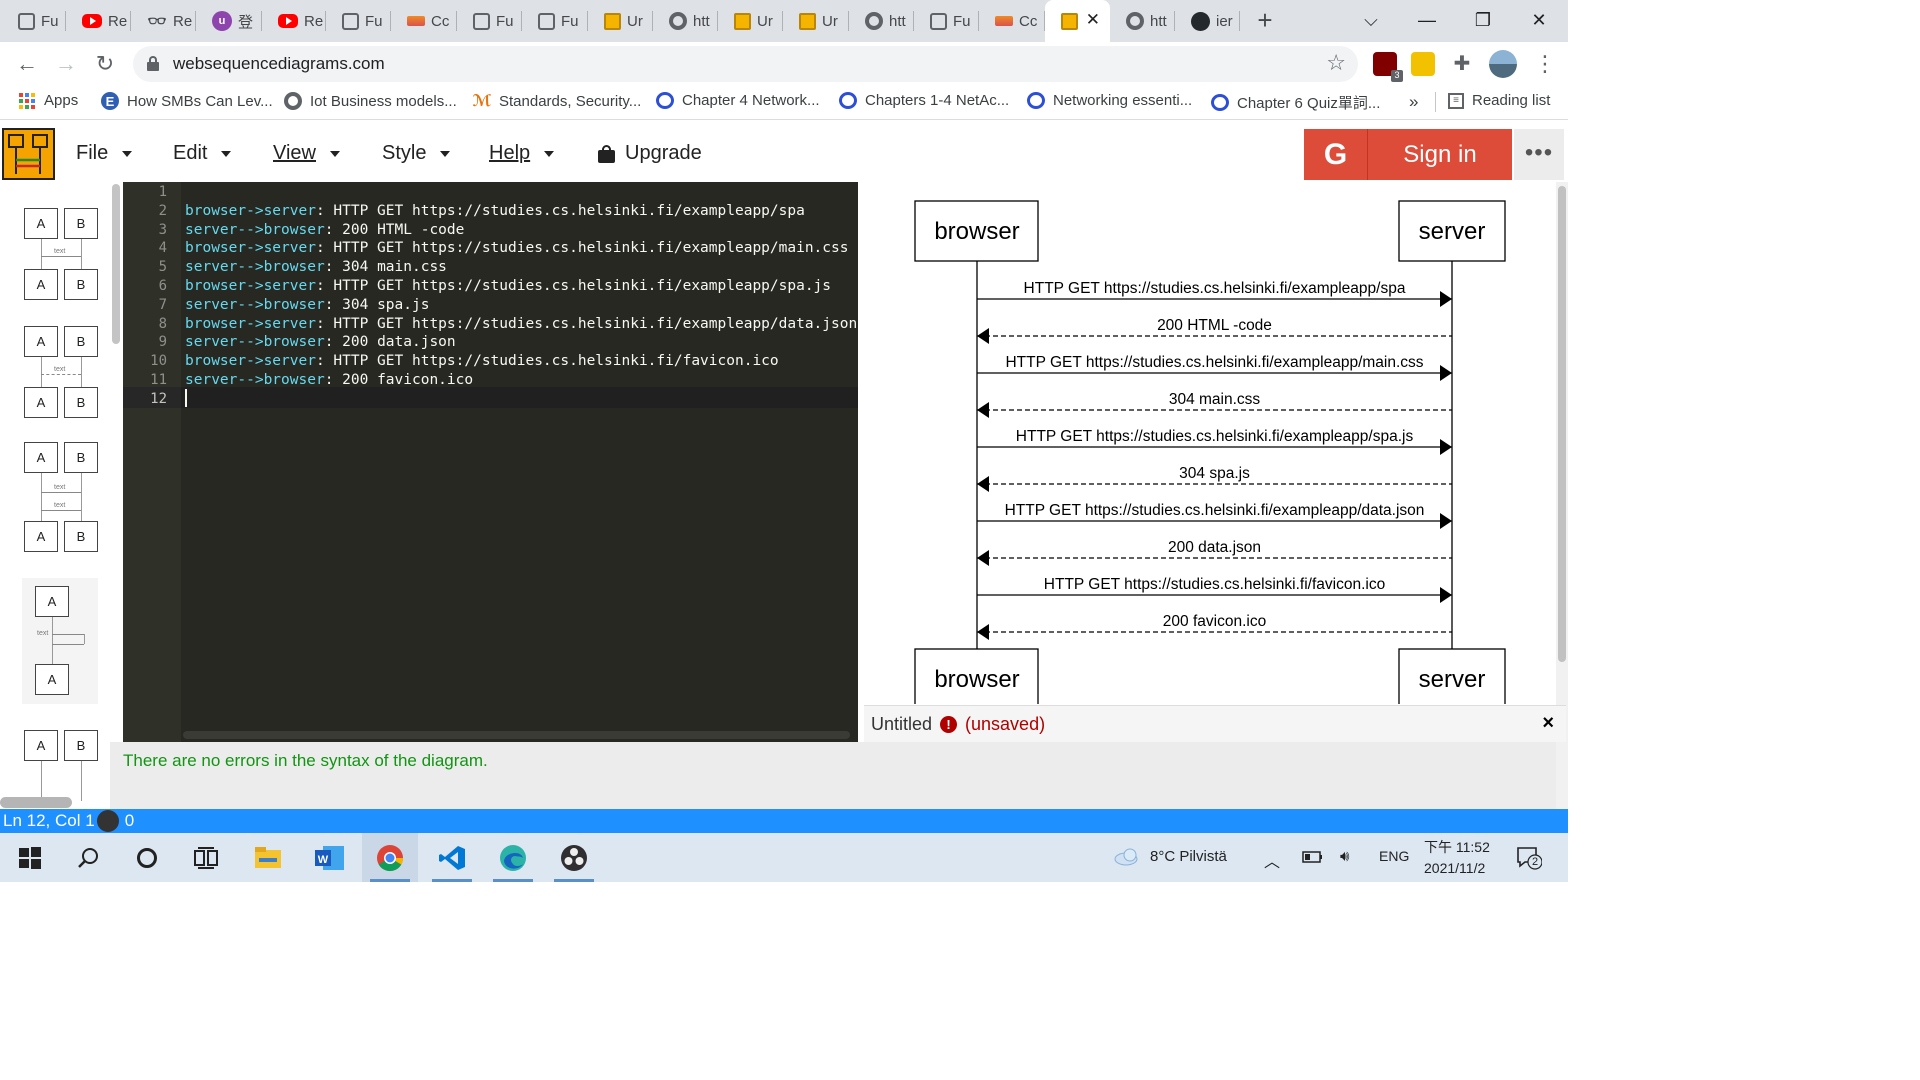 This screenshot has height=1080, width=1920. What do you see at coordinates (1503, 64) in the screenshot?
I see `profile-avatar` at bounding box center [1503, 64].